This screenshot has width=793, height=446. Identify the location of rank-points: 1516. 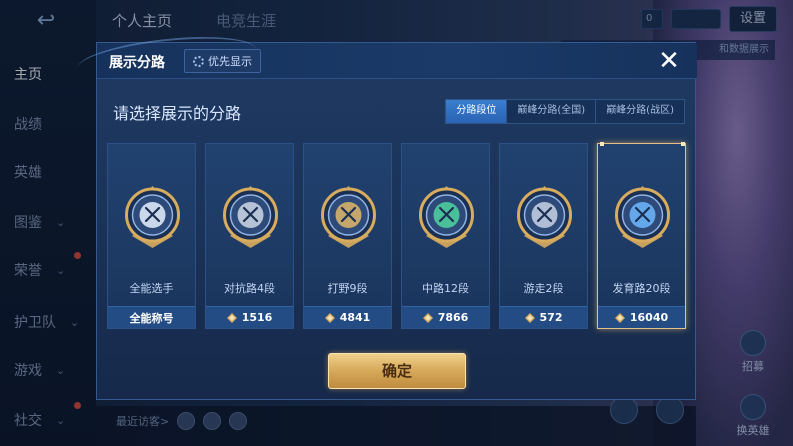
(257, 317).